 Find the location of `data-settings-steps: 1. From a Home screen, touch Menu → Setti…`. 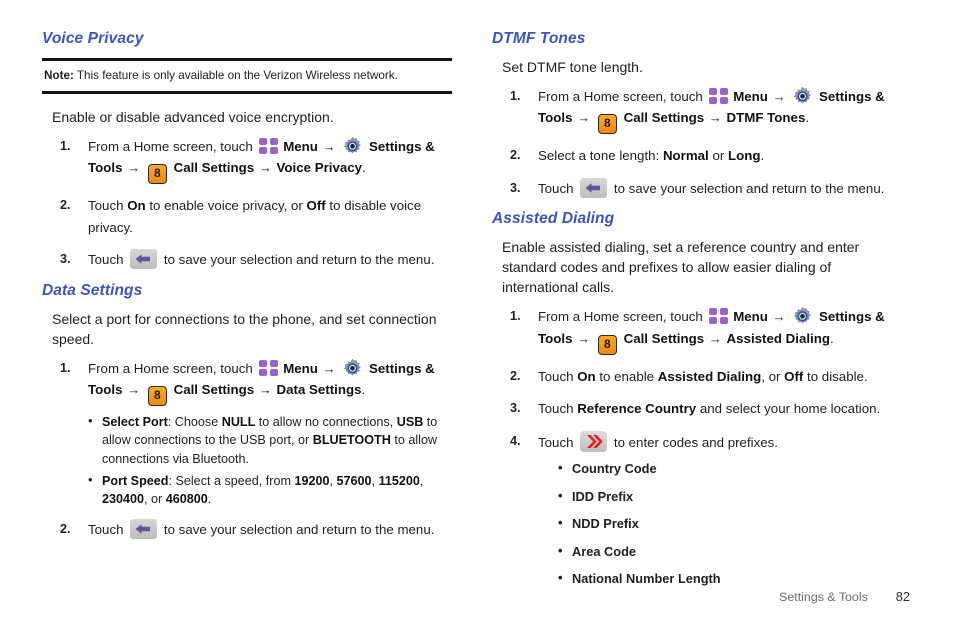

data-settings-steps: 1. From a Home screen, touch Menu → Setti… is located at coordinates (247, 449).